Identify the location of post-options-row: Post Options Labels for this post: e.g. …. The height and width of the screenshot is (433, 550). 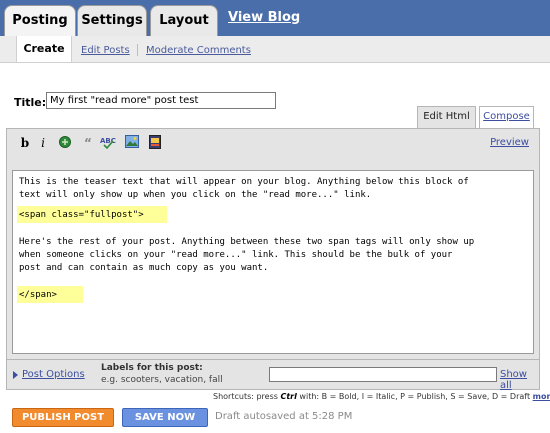
(273, 375).